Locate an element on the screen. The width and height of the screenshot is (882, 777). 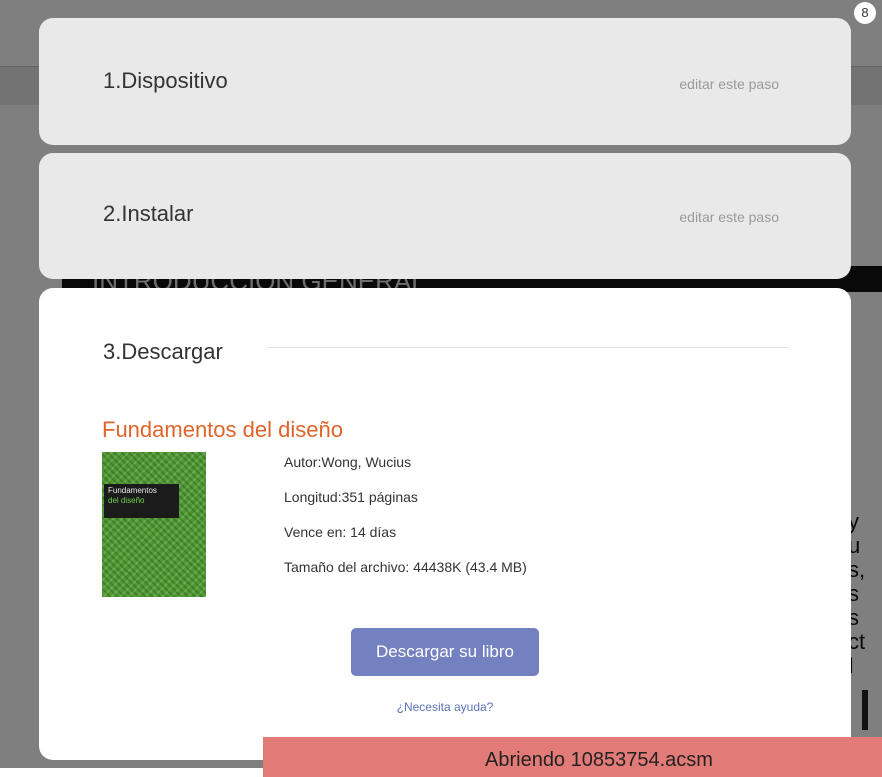
help-link: ¿Necesita ayuda? is located at coordinates (445, 707).